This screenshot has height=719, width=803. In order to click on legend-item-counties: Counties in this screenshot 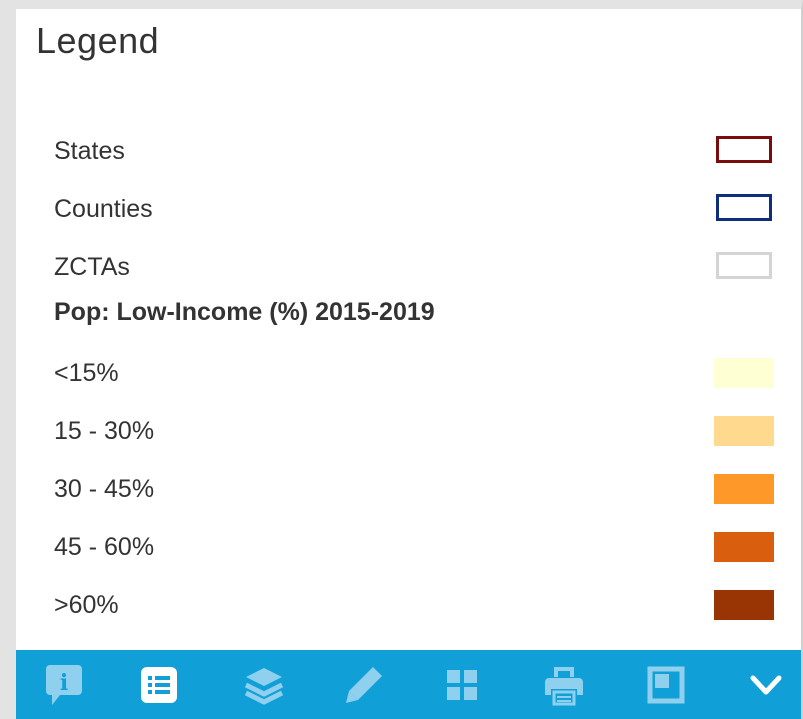, I will do `click(415, 209)`.